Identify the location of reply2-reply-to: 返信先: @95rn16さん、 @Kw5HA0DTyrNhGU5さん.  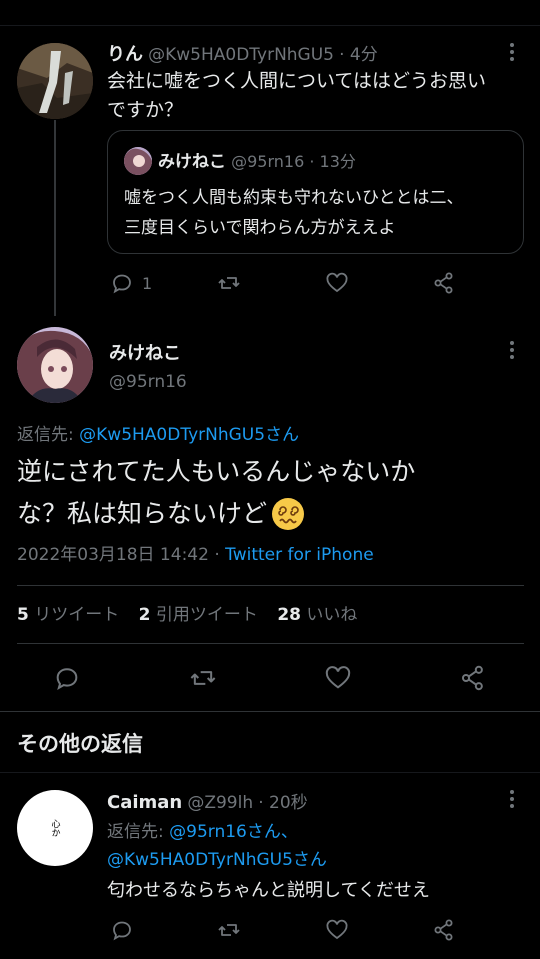
(217, 846).